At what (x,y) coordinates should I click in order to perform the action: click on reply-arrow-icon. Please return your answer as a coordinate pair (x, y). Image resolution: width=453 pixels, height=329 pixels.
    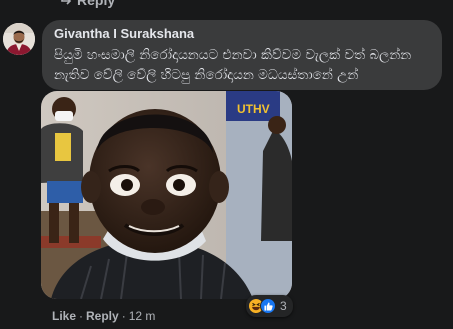
    Looking at the image, I should click on (66, 3).